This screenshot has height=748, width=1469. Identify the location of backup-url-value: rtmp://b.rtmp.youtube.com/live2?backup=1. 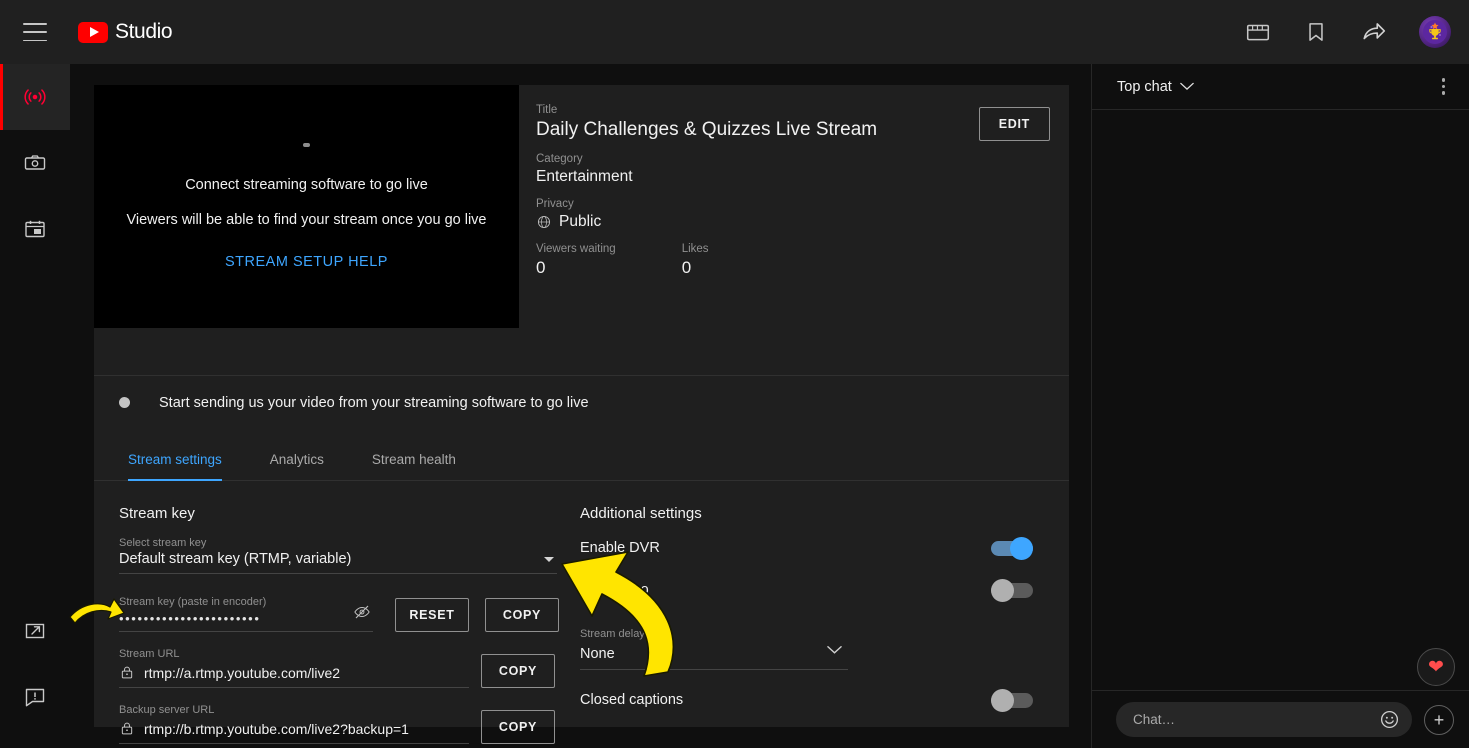
(276, 728).